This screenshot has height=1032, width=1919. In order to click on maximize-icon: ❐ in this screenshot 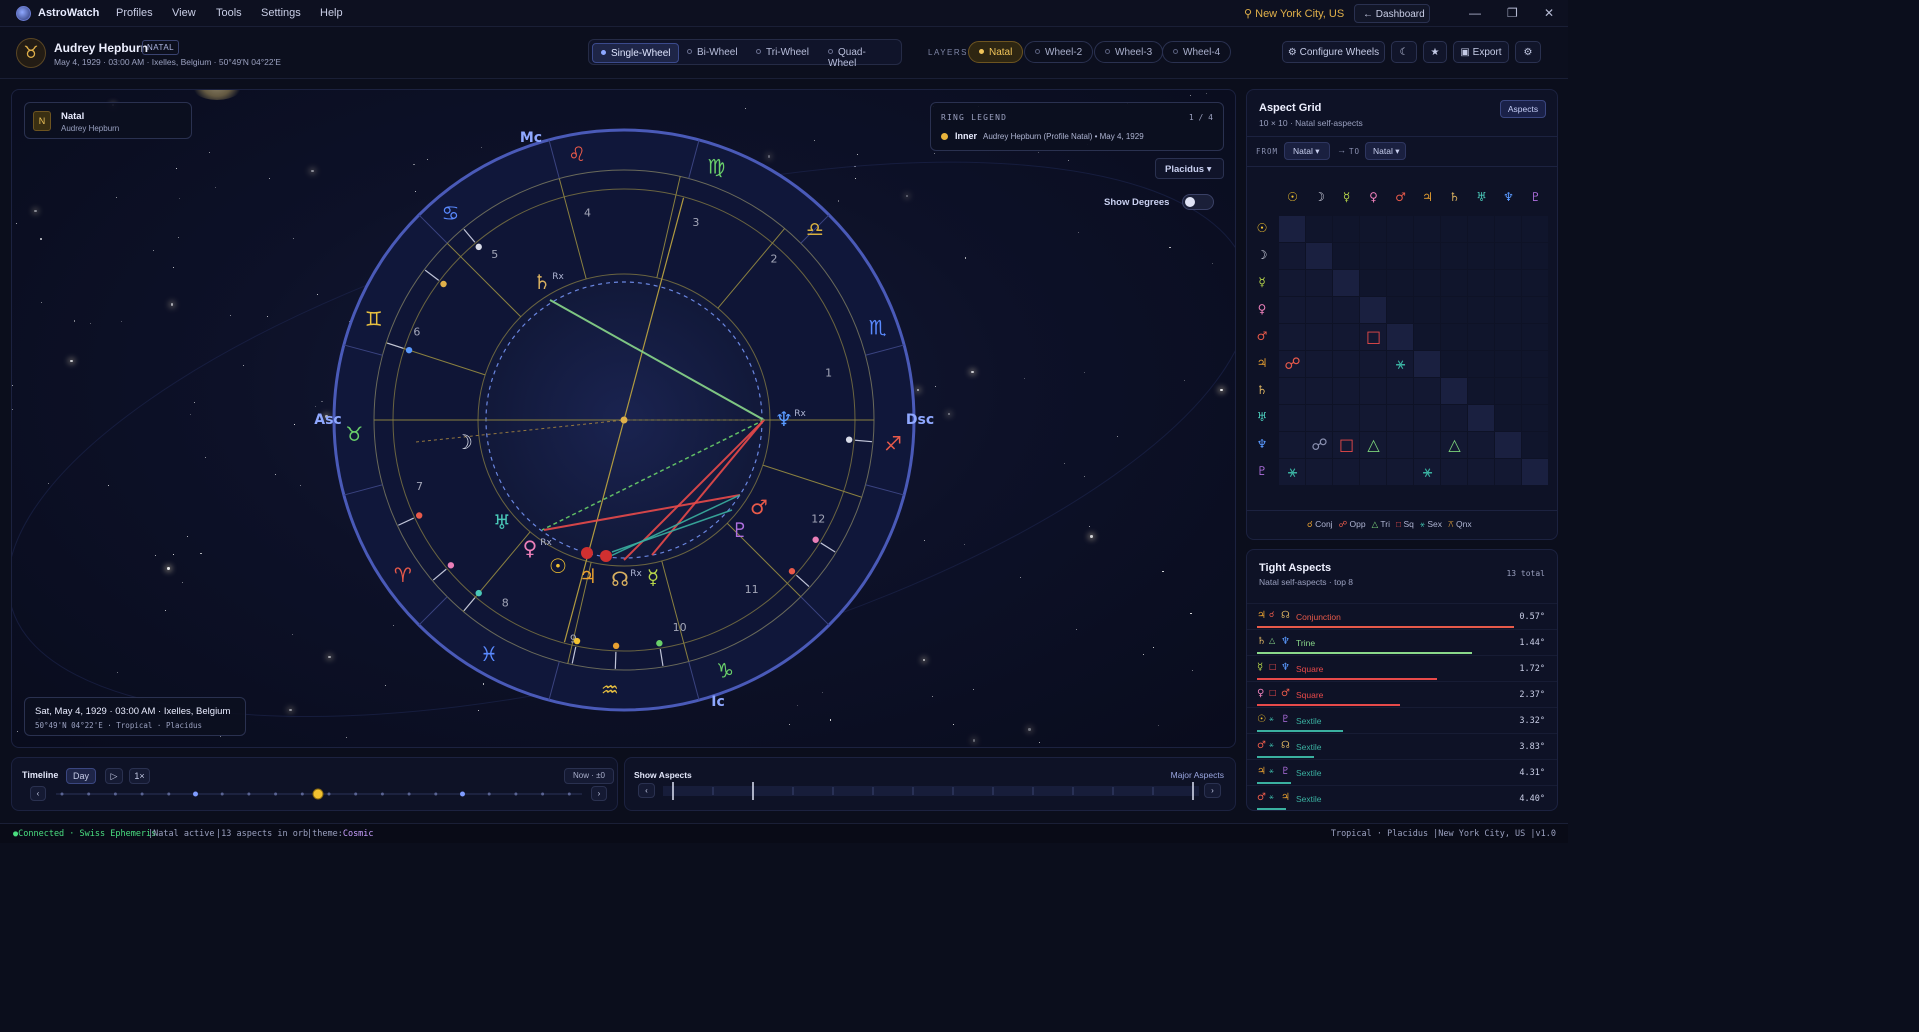, I will do `click(1512, 13)`.